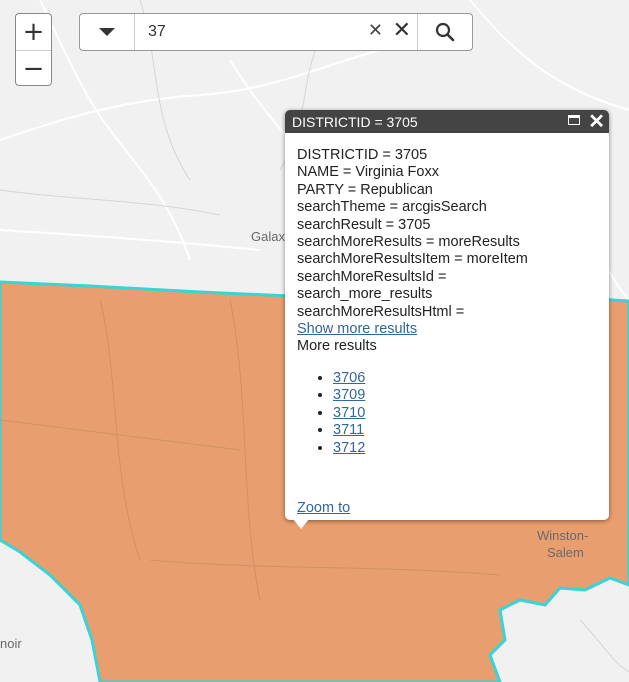 The width and height of the screenshot is (629, 682). I want to click on result-link: 3706, so click(349, 378).